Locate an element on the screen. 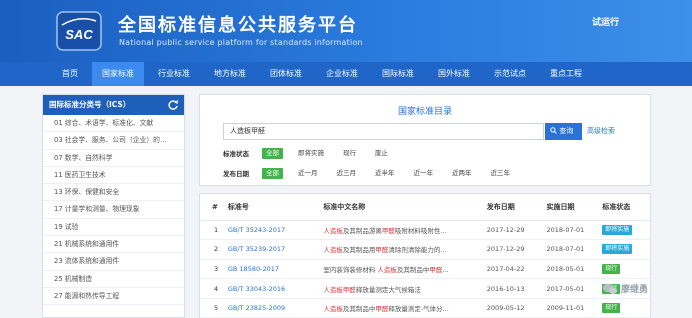  sidebar-item: 27 能源和热传导工程 is located at coordinates (113, 297).